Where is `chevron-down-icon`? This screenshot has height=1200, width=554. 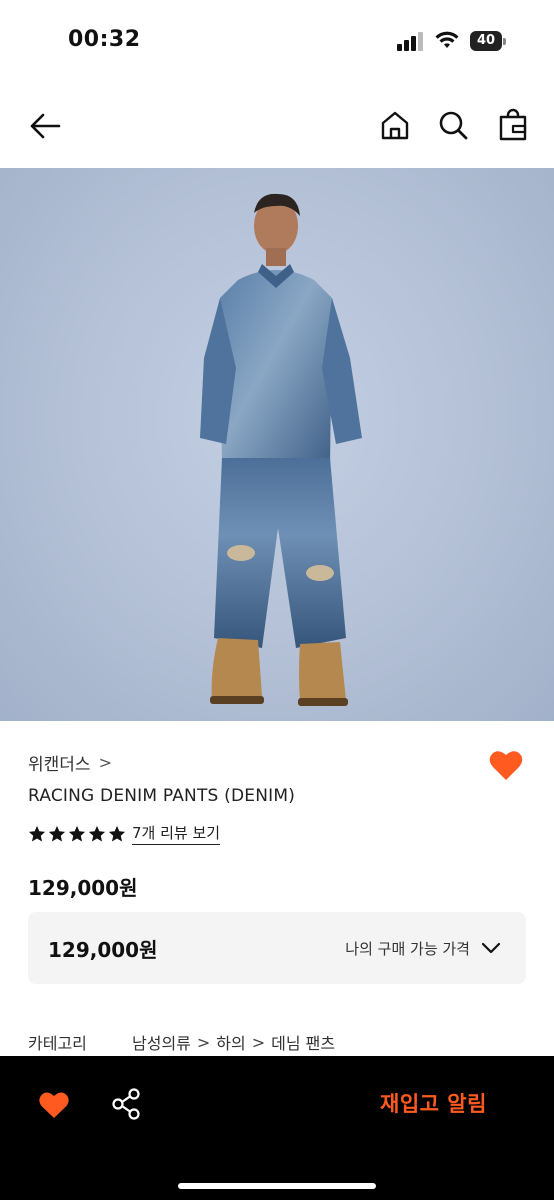
chevron-down-icon is located at coordinates (491, 948).